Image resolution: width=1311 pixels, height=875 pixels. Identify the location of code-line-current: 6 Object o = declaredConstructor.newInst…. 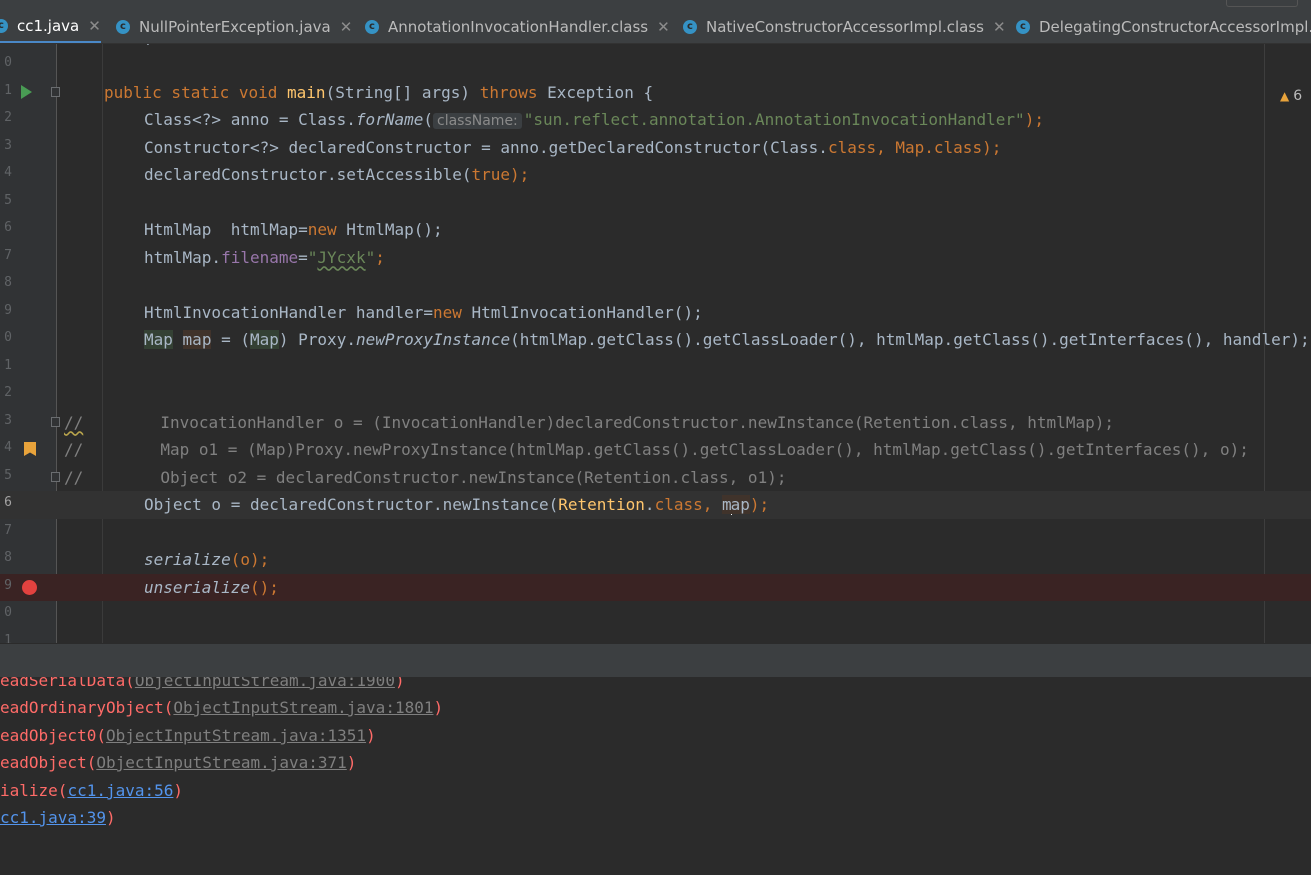
(655, 505).